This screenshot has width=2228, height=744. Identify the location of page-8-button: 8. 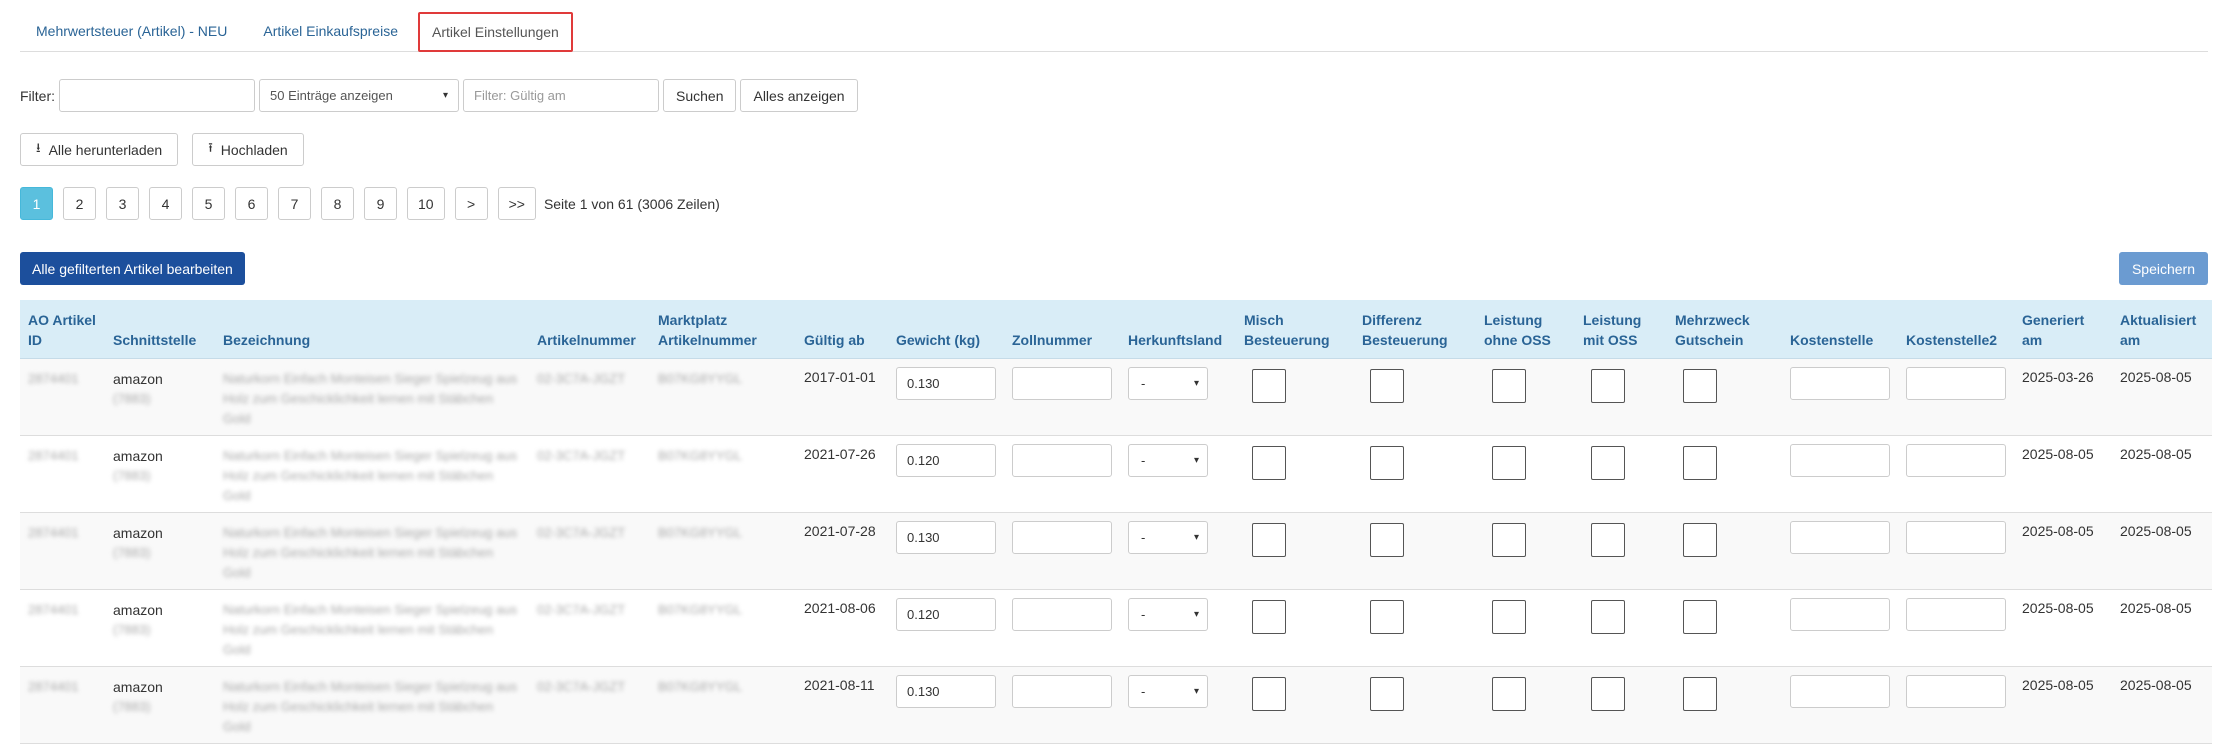
(337, 203).